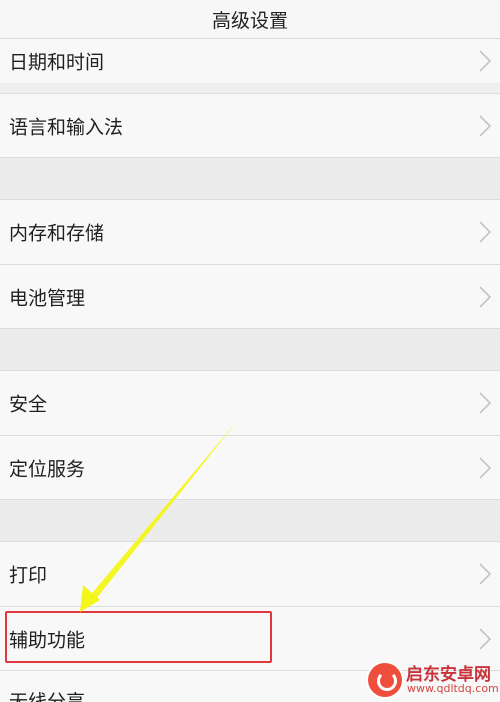  I want to click on page-title: 高级设置, so click(249, 20).